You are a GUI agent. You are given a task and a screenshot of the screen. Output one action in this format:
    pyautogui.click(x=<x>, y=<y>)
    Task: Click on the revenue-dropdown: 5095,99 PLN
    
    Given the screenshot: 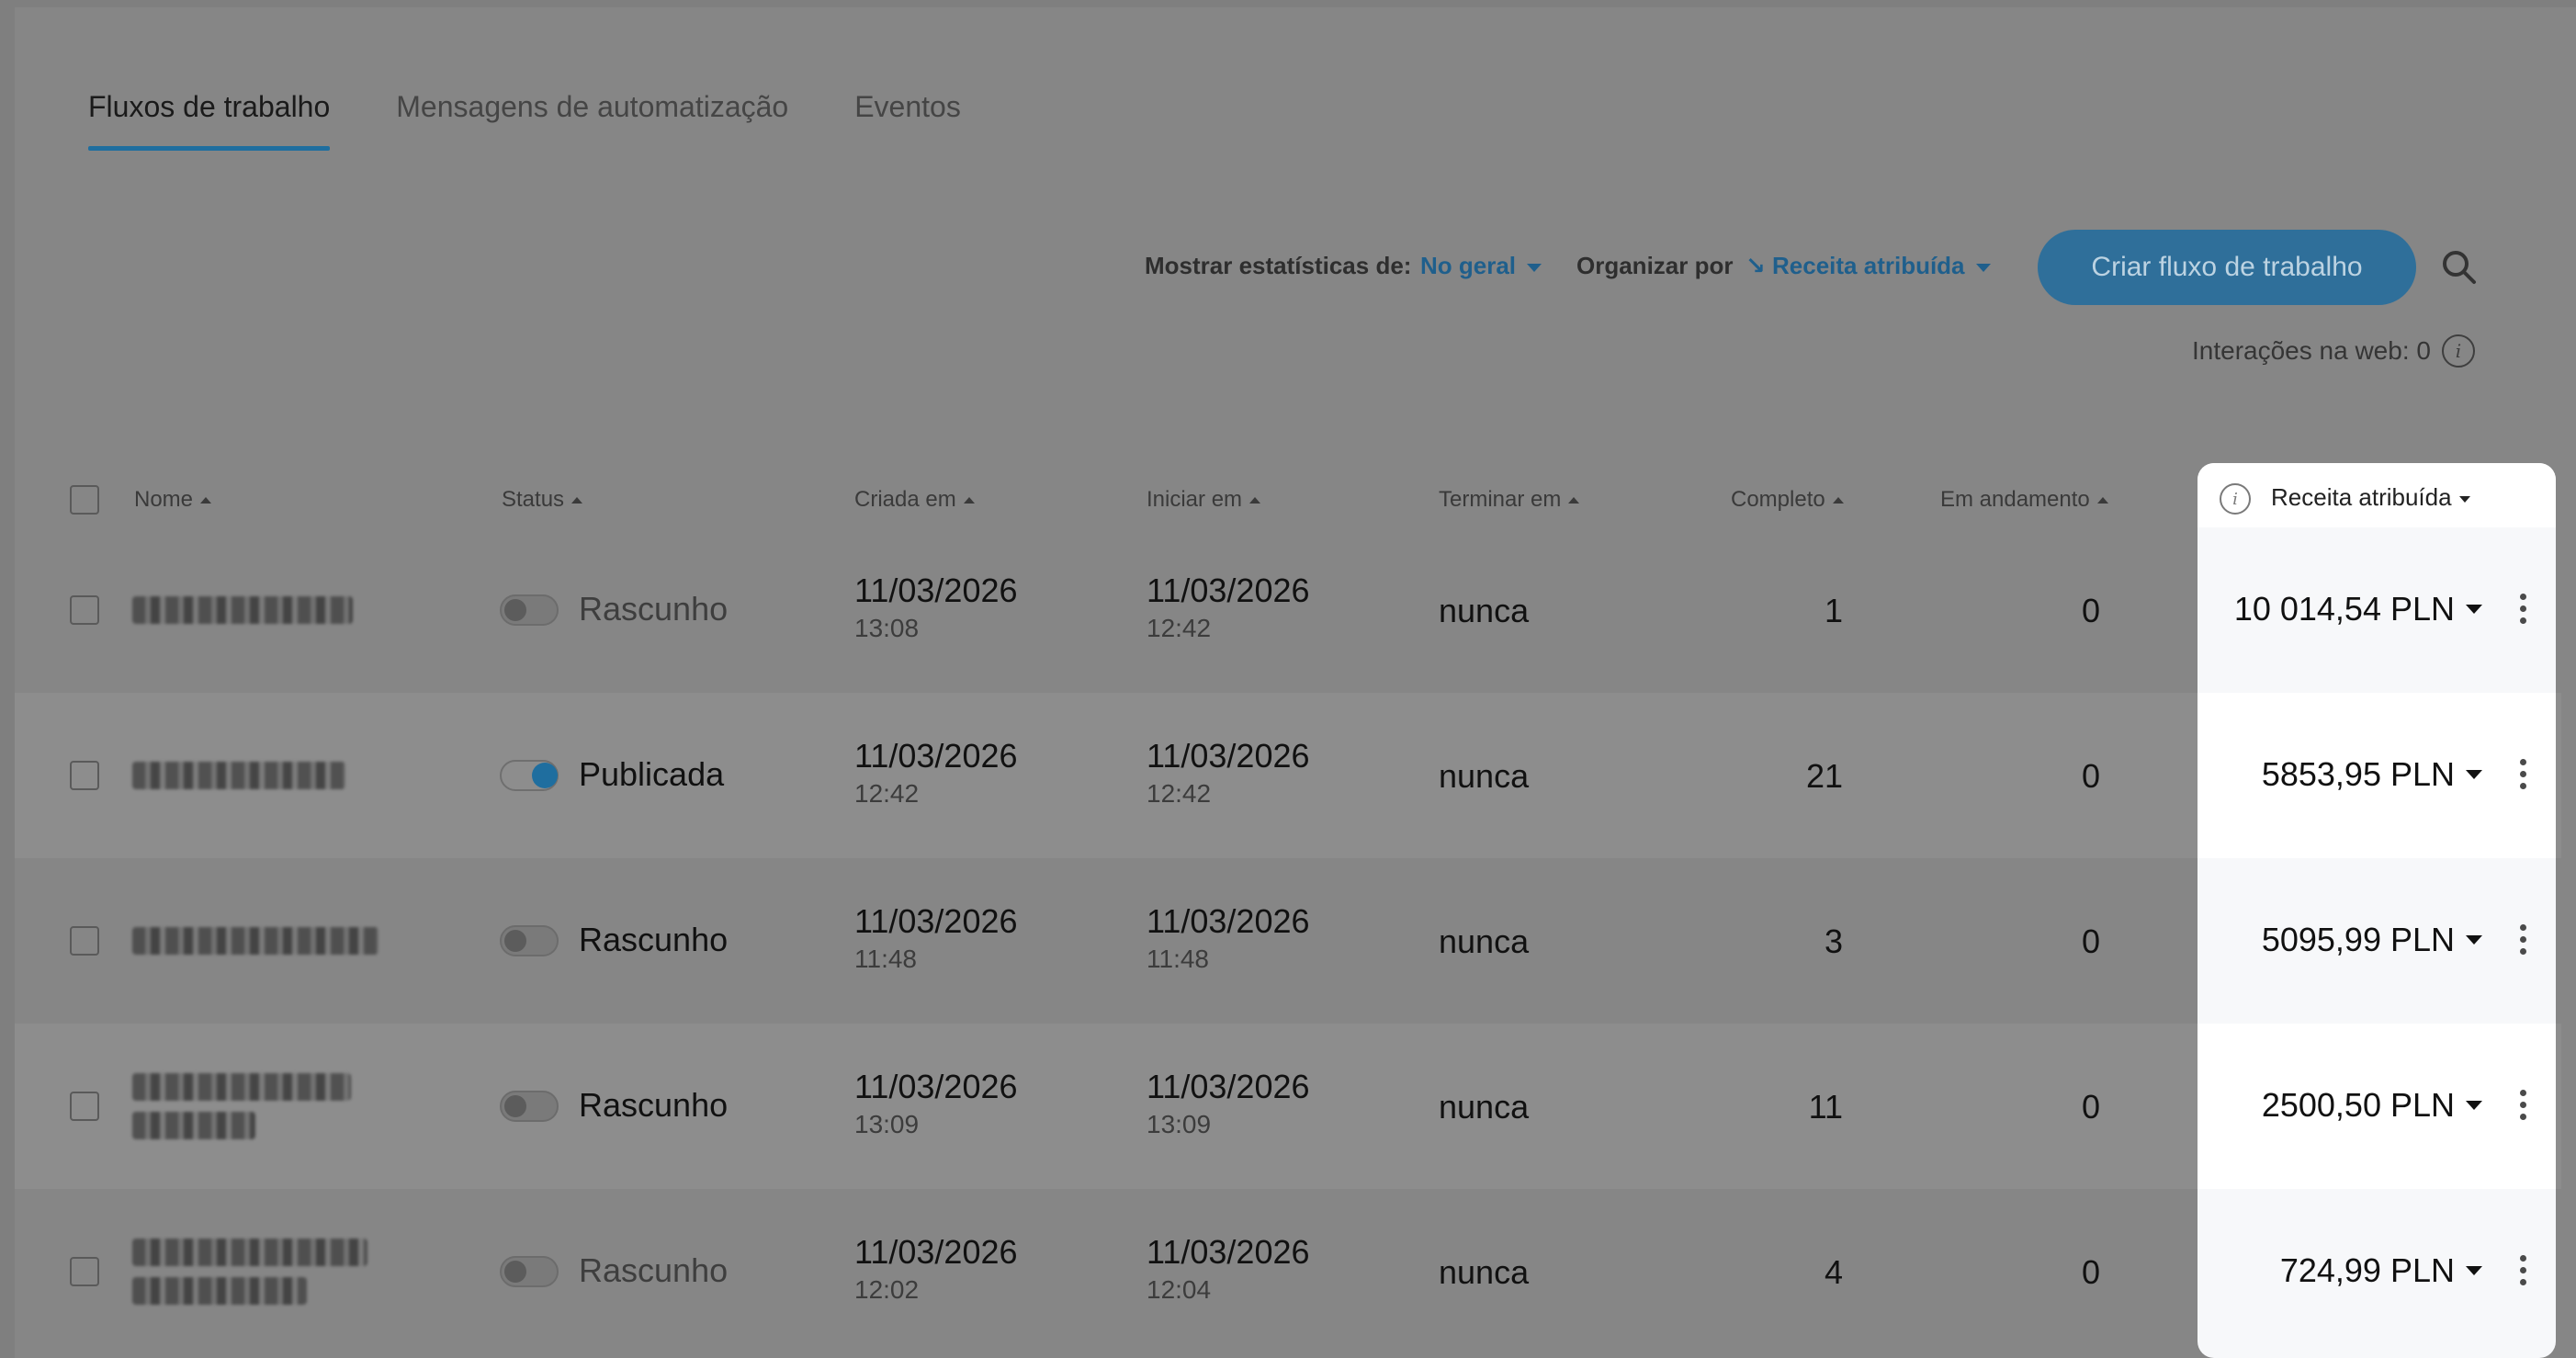 What is the action you would take?
    pyautogui.click(x=2372, y=940)
    